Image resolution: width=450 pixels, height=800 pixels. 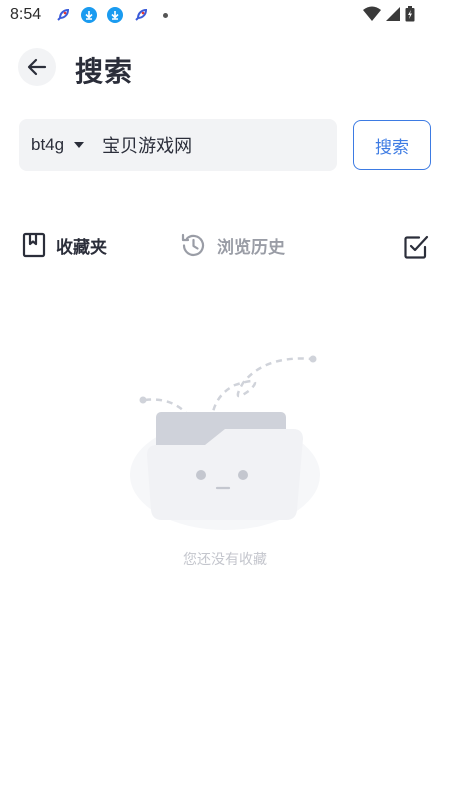 I want to click on caret-down-icon, so click(x=79, y=145).